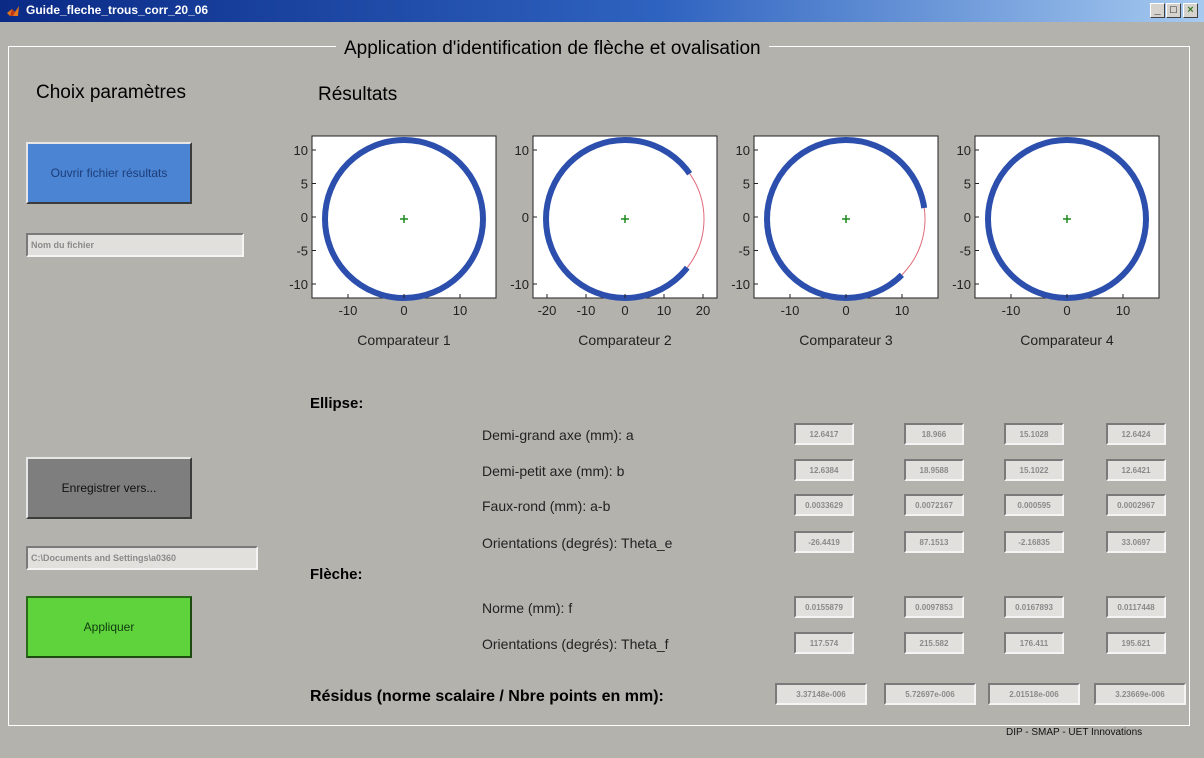 The width and height of the screenshot is (1204, 758). What do you see at coordinates (1074, 732) in the screenshot?
I see `credit-text: DIP - SMAP - UET Innovations` at bounding box center [1074, 732].